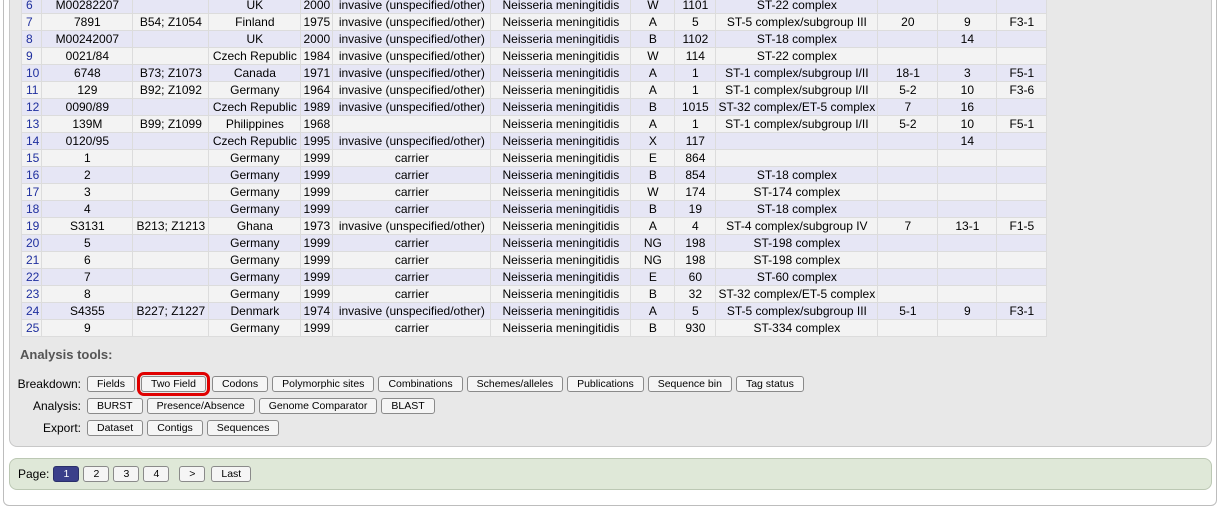 This screenshot has width=1222, height=508. Describe the element at coordinates (115, 428) in the screenshot. I see `export-dataset-button: Dataset` at that location.